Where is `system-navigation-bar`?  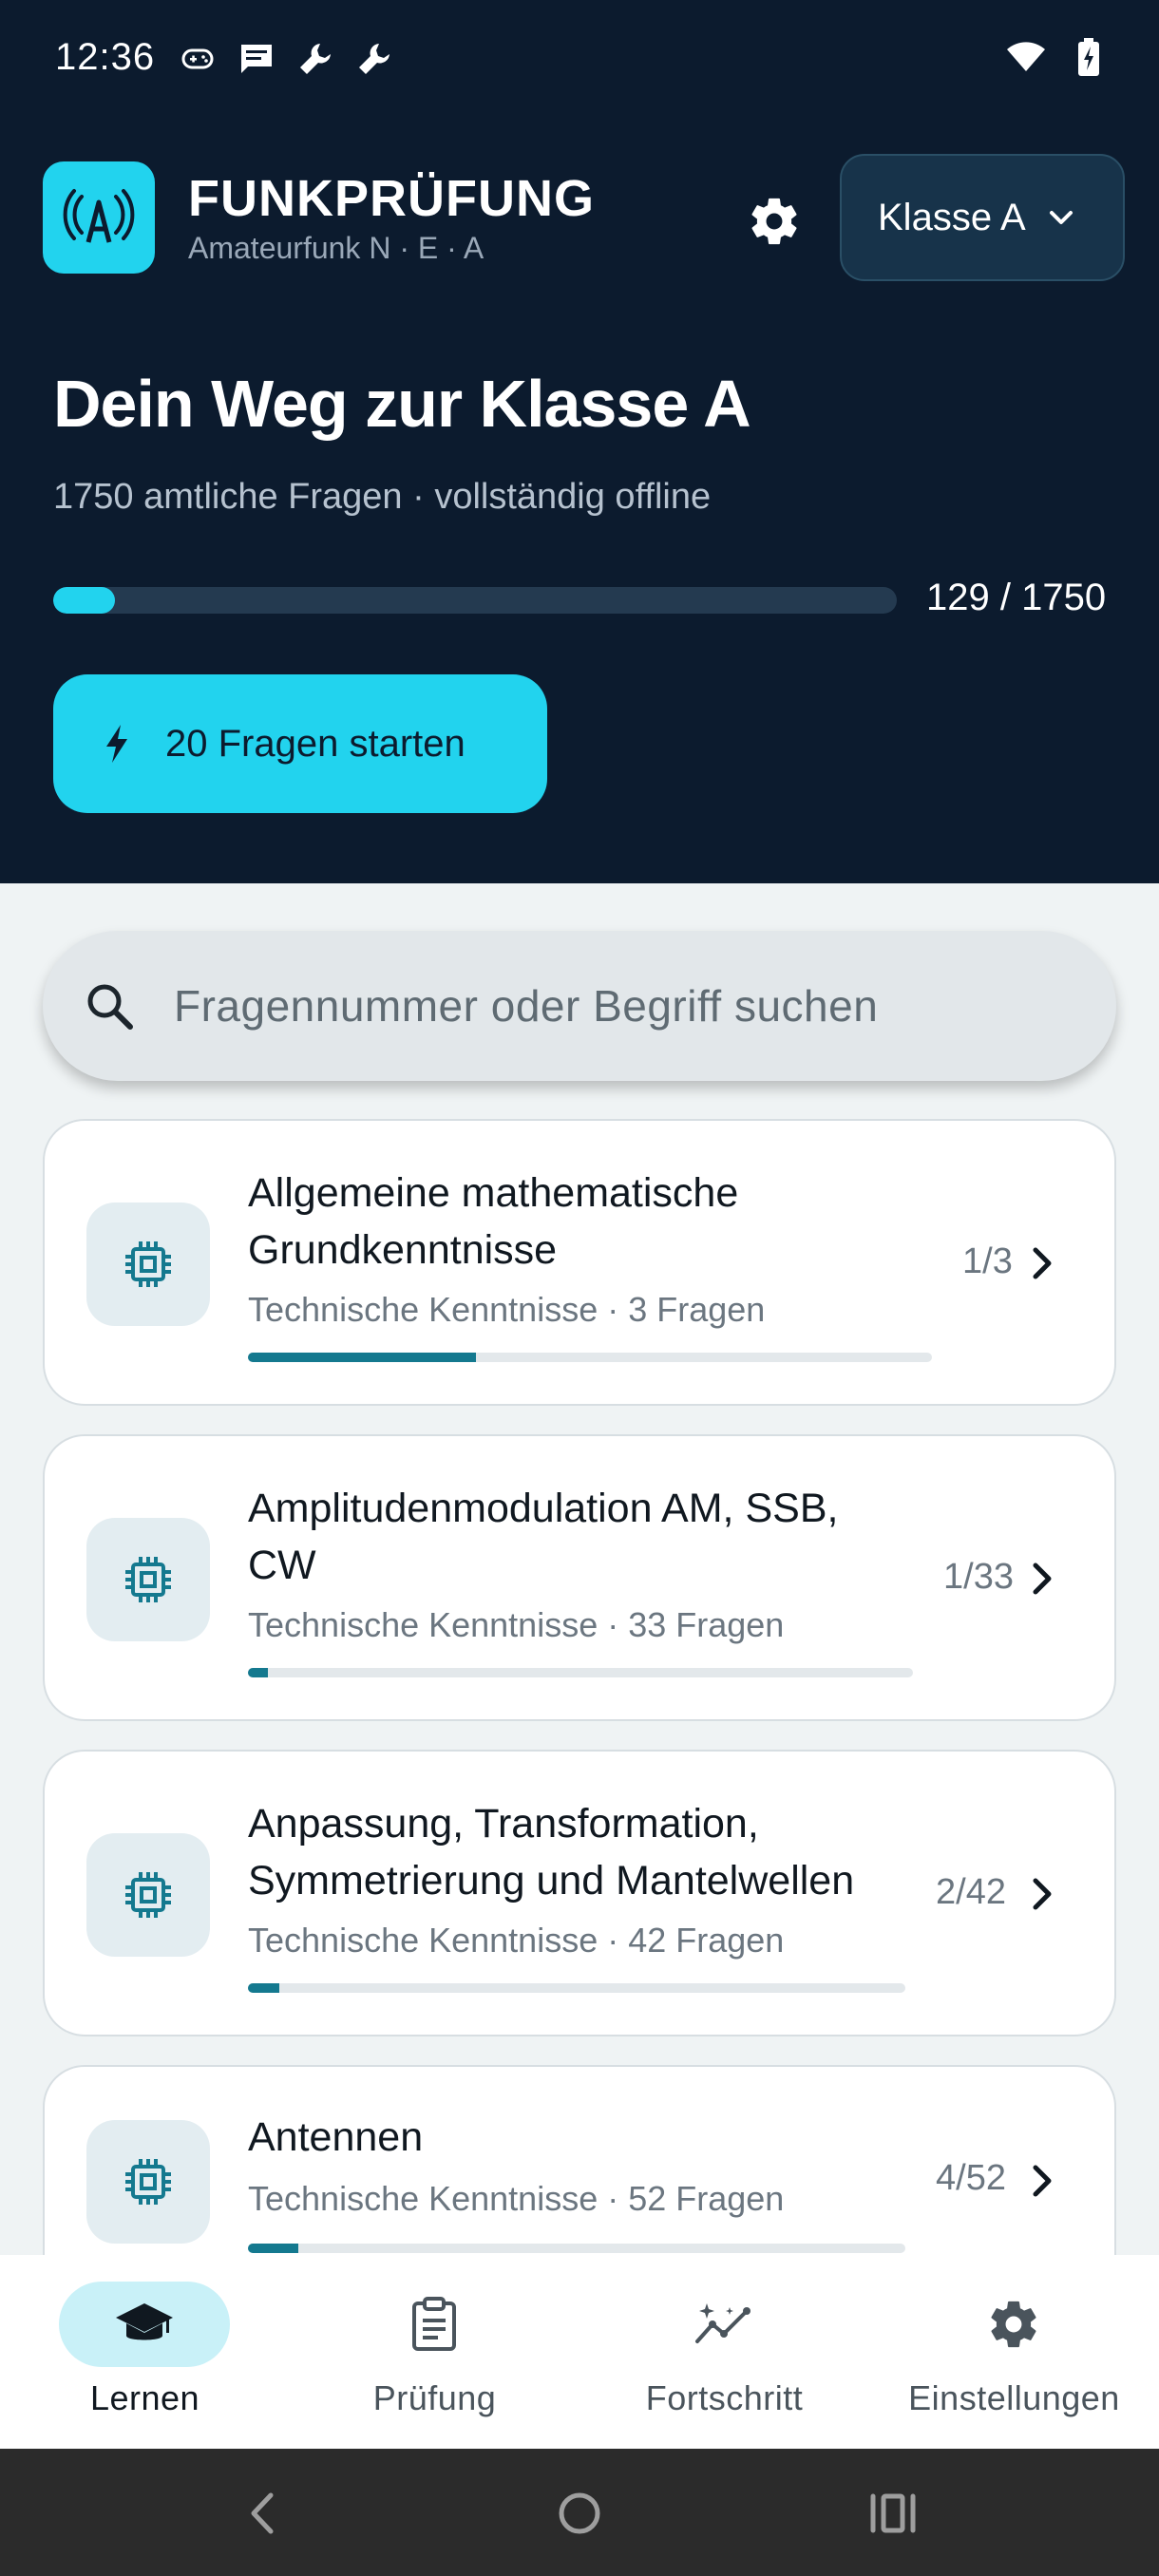
system-navigation-bar is located at coordinates (579, 2512).